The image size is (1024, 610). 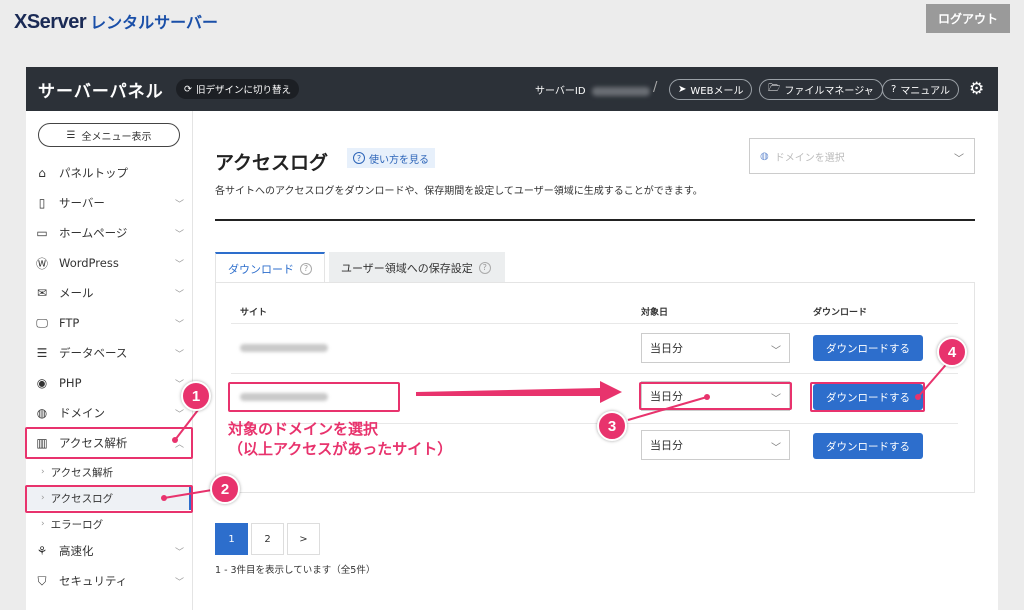 What do you see at coordinates (267, 539) in the screenshot?
I see `page-2-button: 2` at bounding box center [267, 539].